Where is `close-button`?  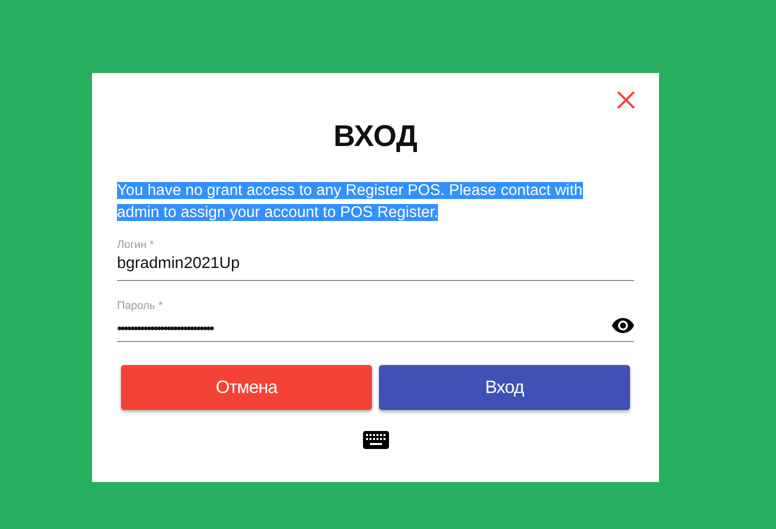
close-button is located at coordinates (626, 100).